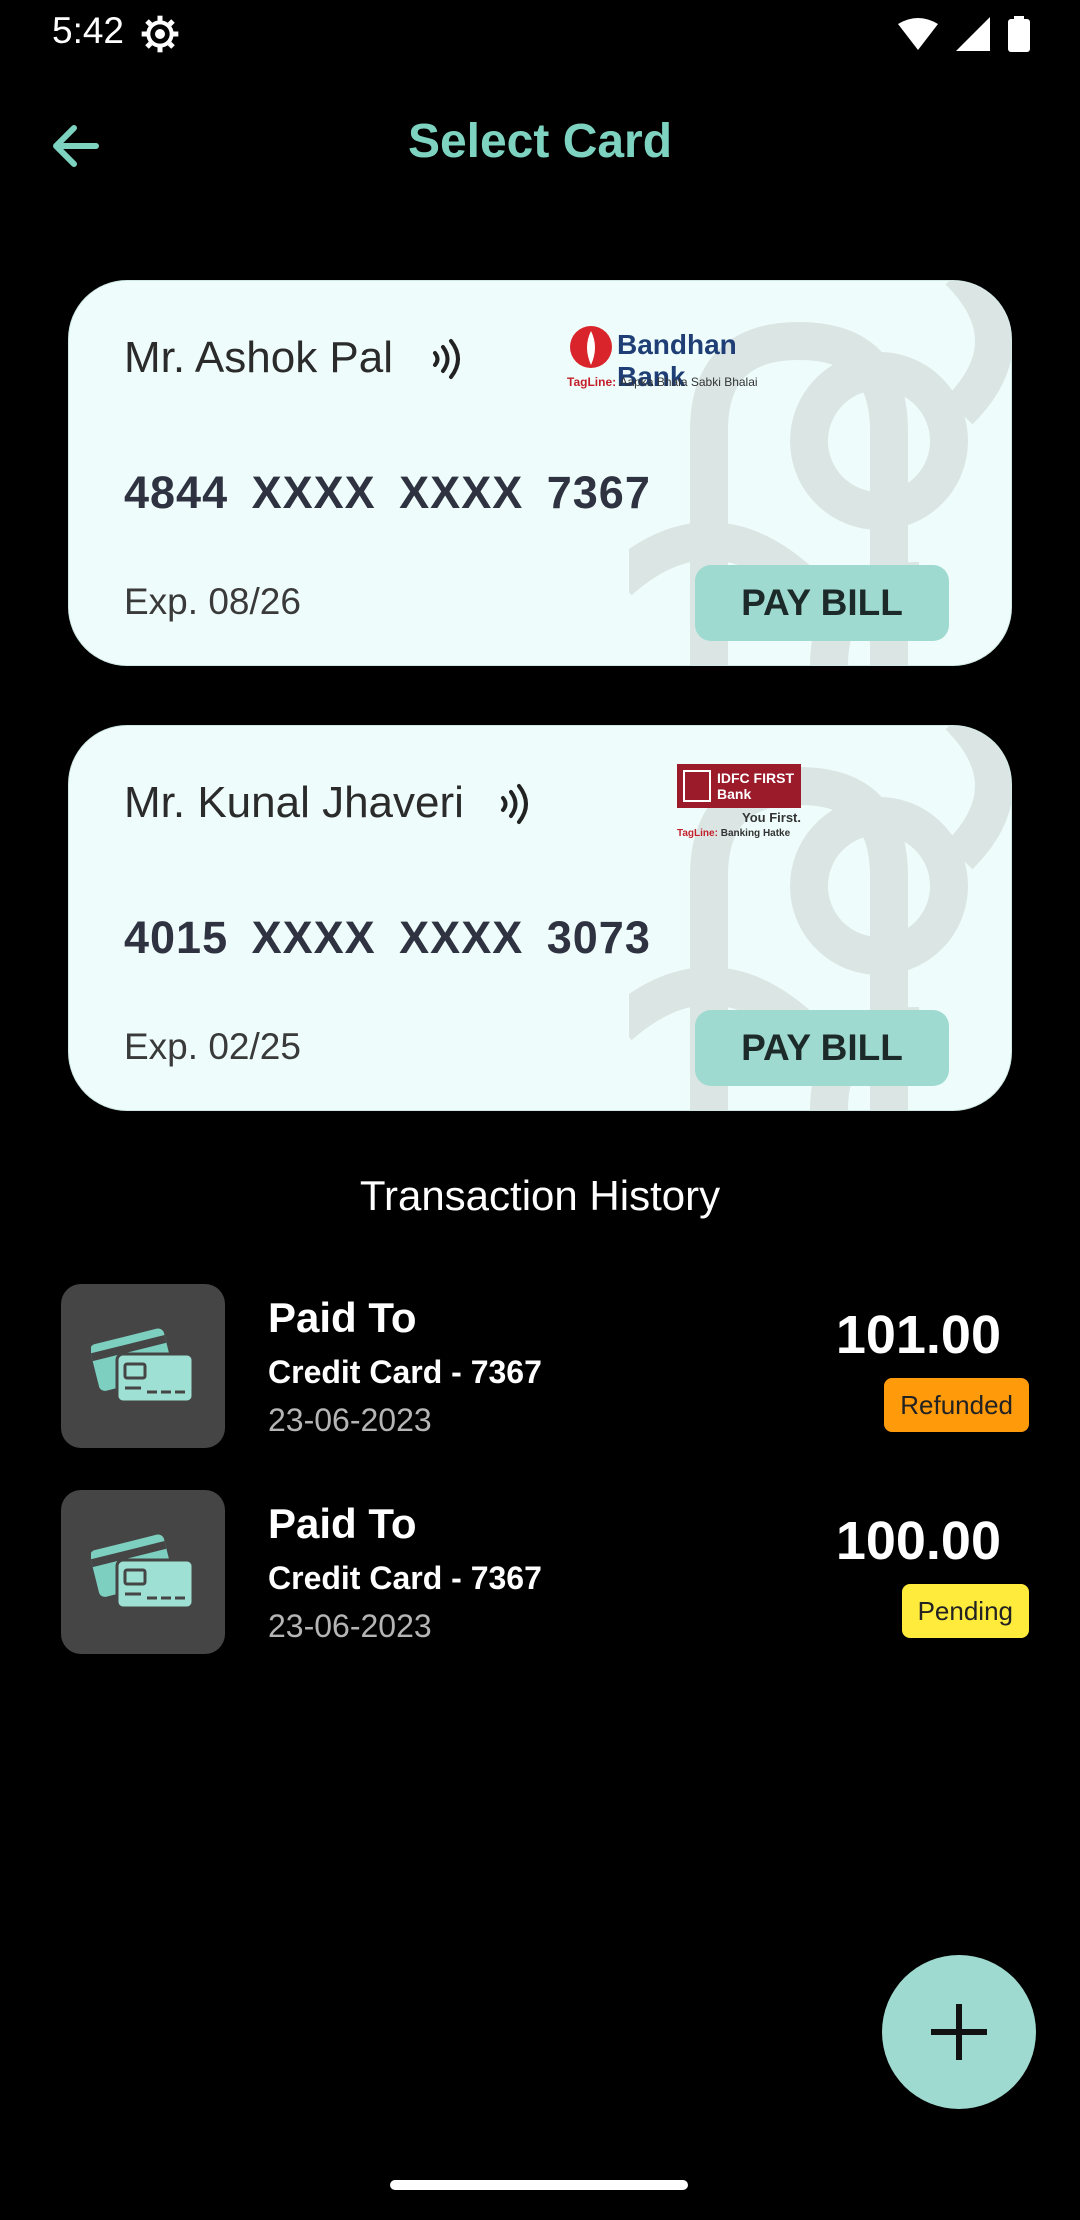  What do you see at coordinates (88, 30) in the screenshot?
I see `status-time: 5:42` at bounding box center [88, 30].